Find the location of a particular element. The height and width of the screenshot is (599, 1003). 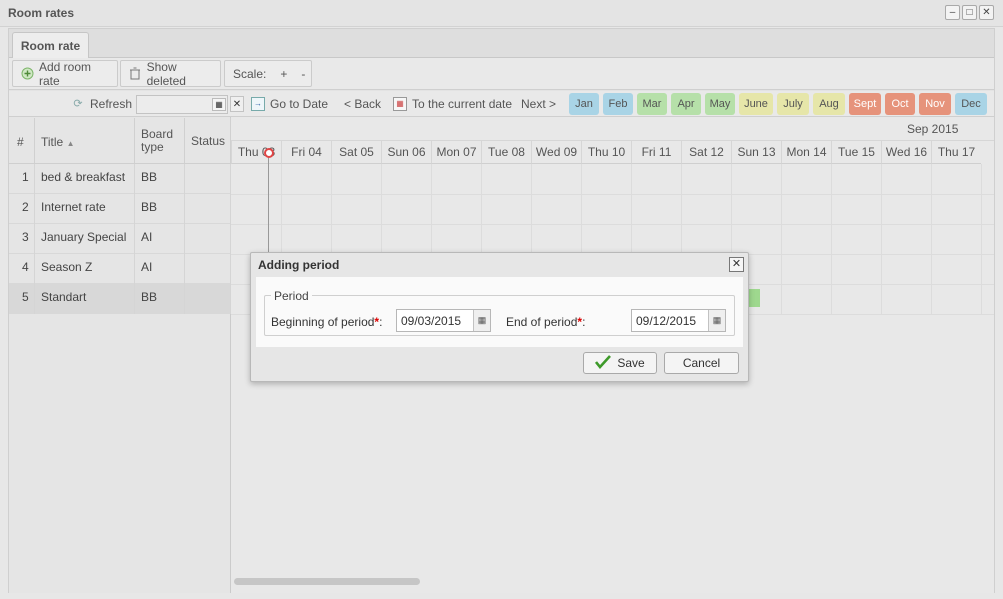

next-label: Next > is located at coordinates (539, 104).